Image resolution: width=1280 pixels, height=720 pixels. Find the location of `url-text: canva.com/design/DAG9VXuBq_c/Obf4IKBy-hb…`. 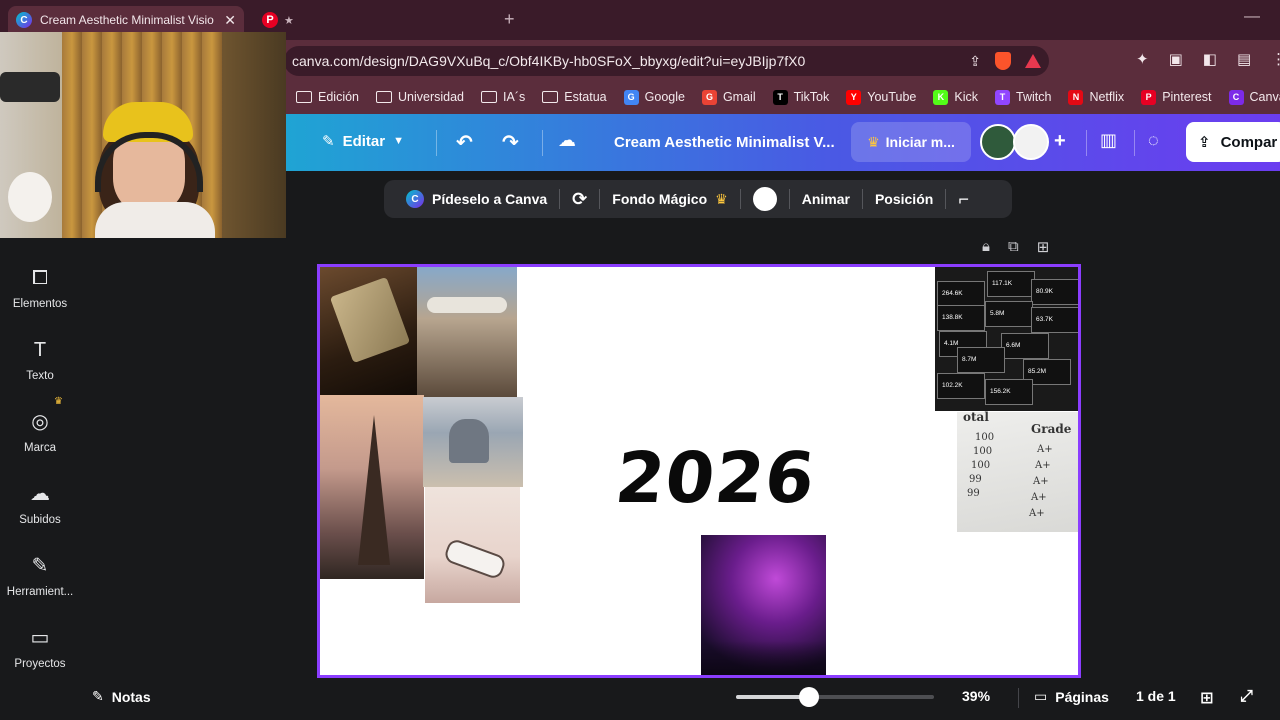

url-text: canva.com/design/DAG9VXuBq_c/Obf4IKBy-hb… is located at coordinates (624, 61).